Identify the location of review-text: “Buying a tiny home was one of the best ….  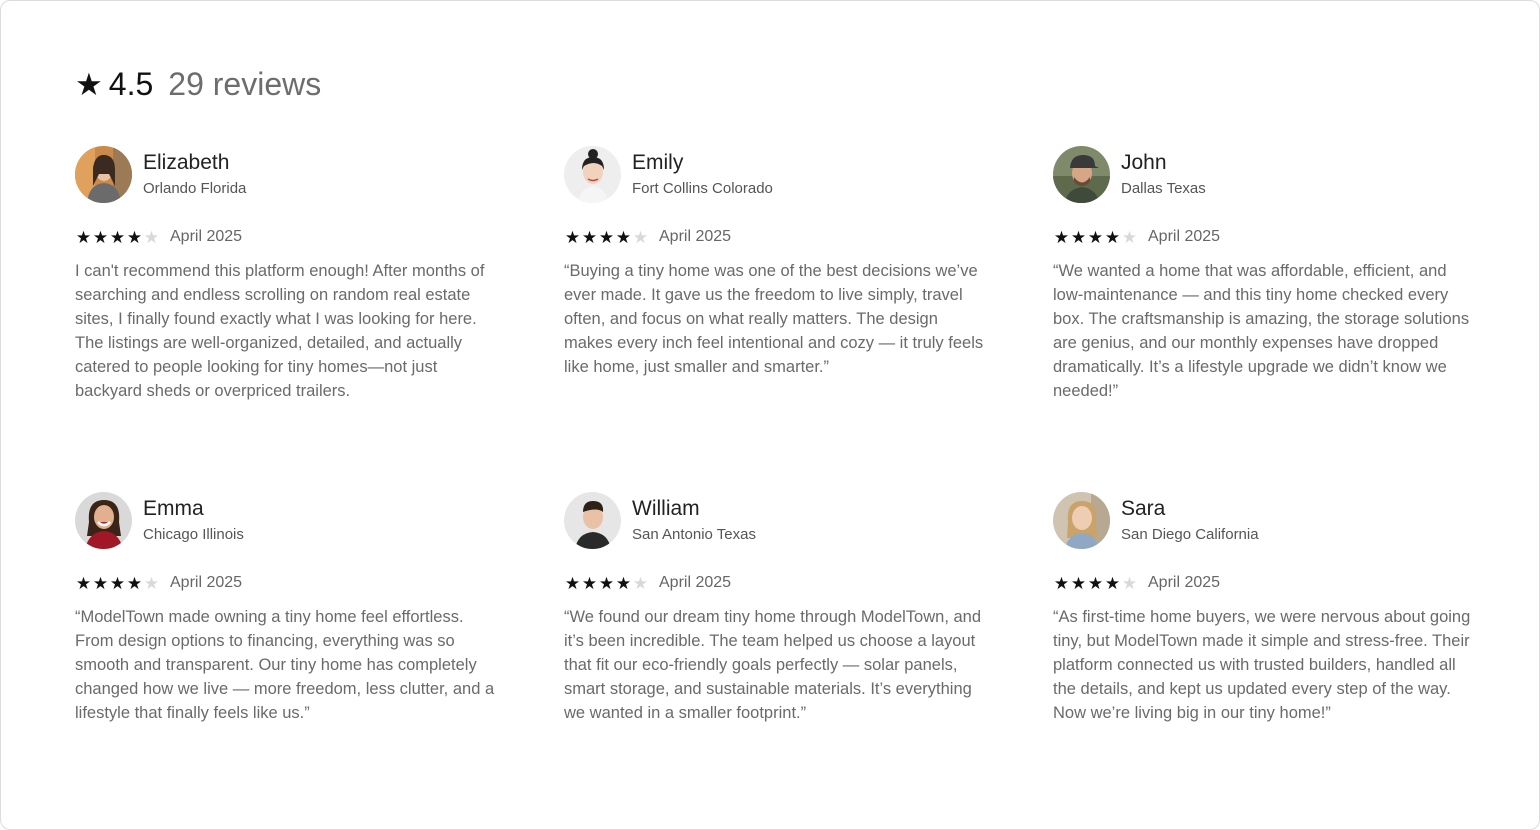
(774, 319).